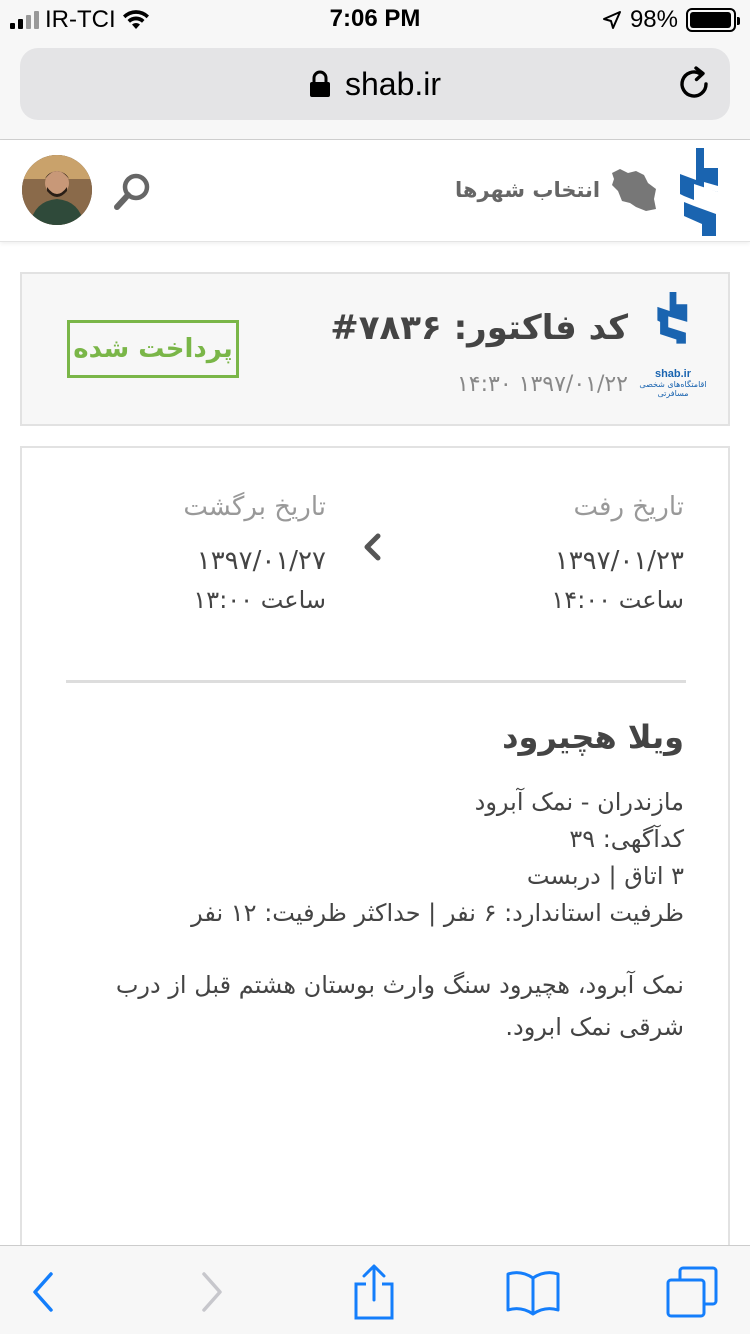  I want to click on lock-icon, so click(319, 83).